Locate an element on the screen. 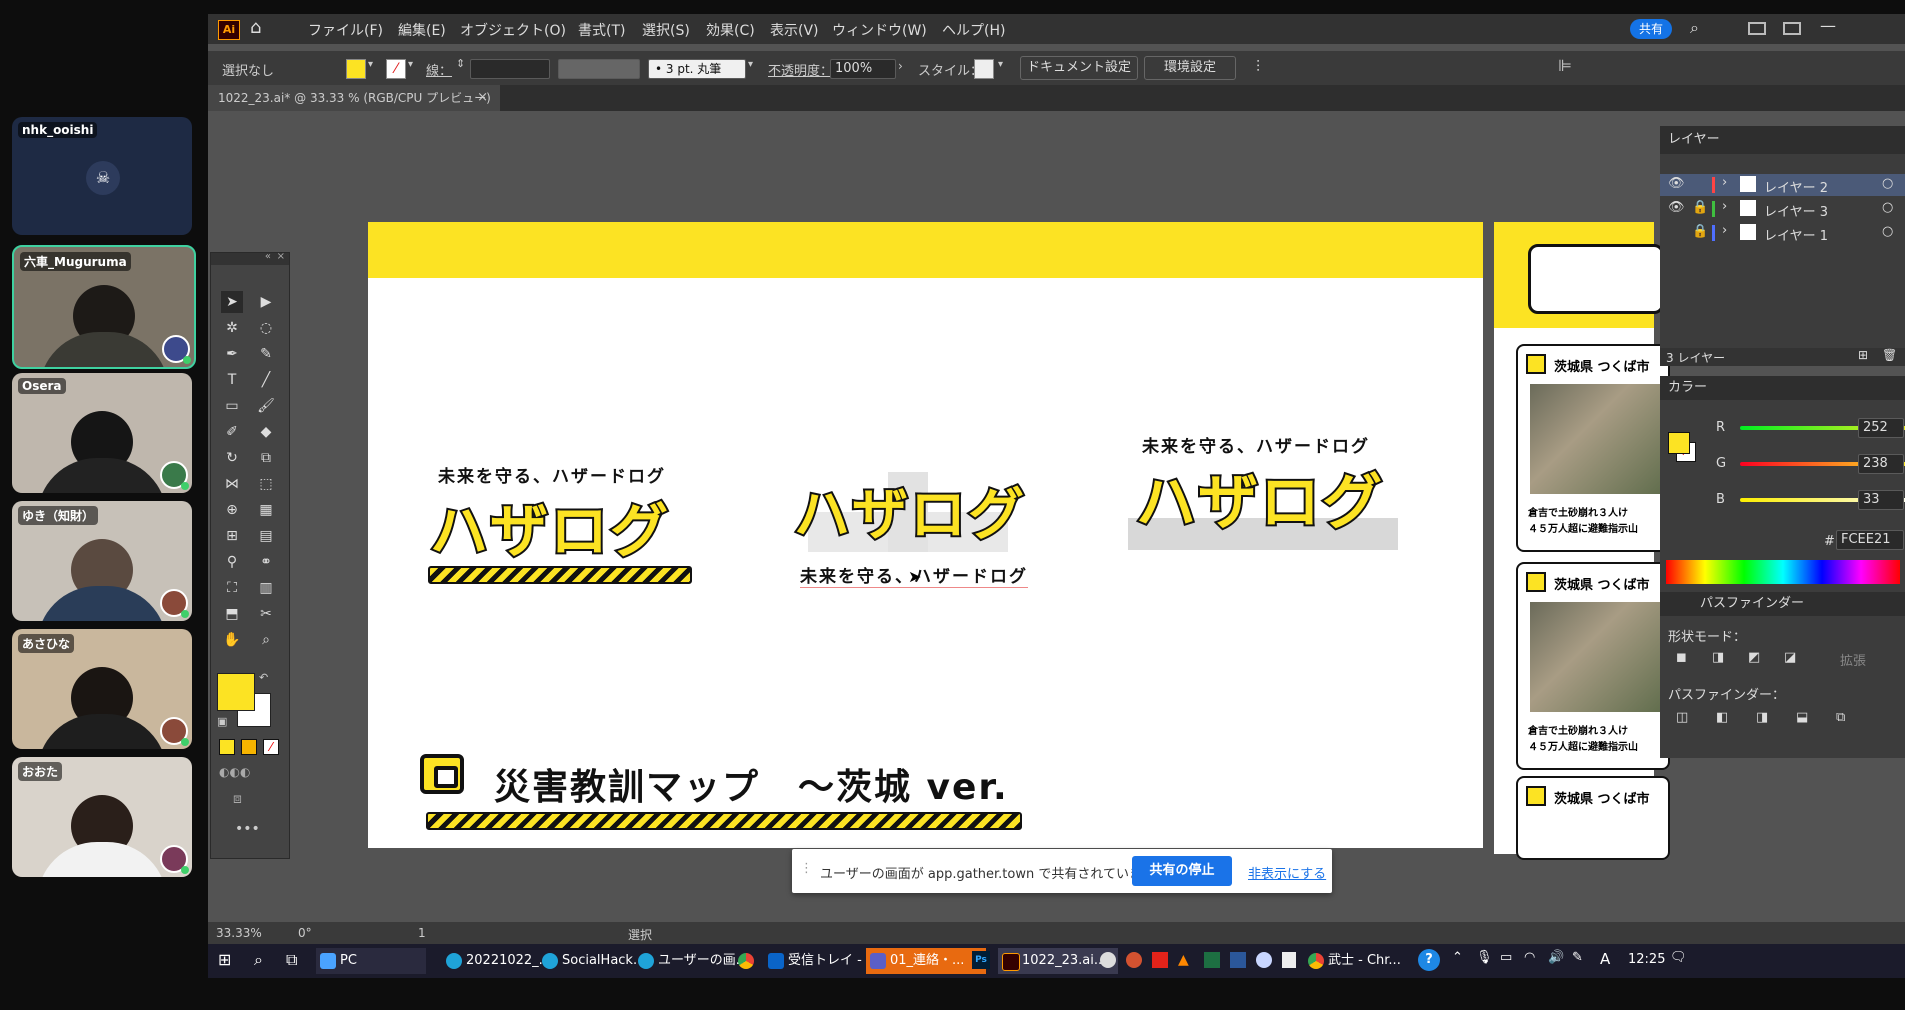  panel-tab: パスファインダー is located at coordinates (1782, 604).